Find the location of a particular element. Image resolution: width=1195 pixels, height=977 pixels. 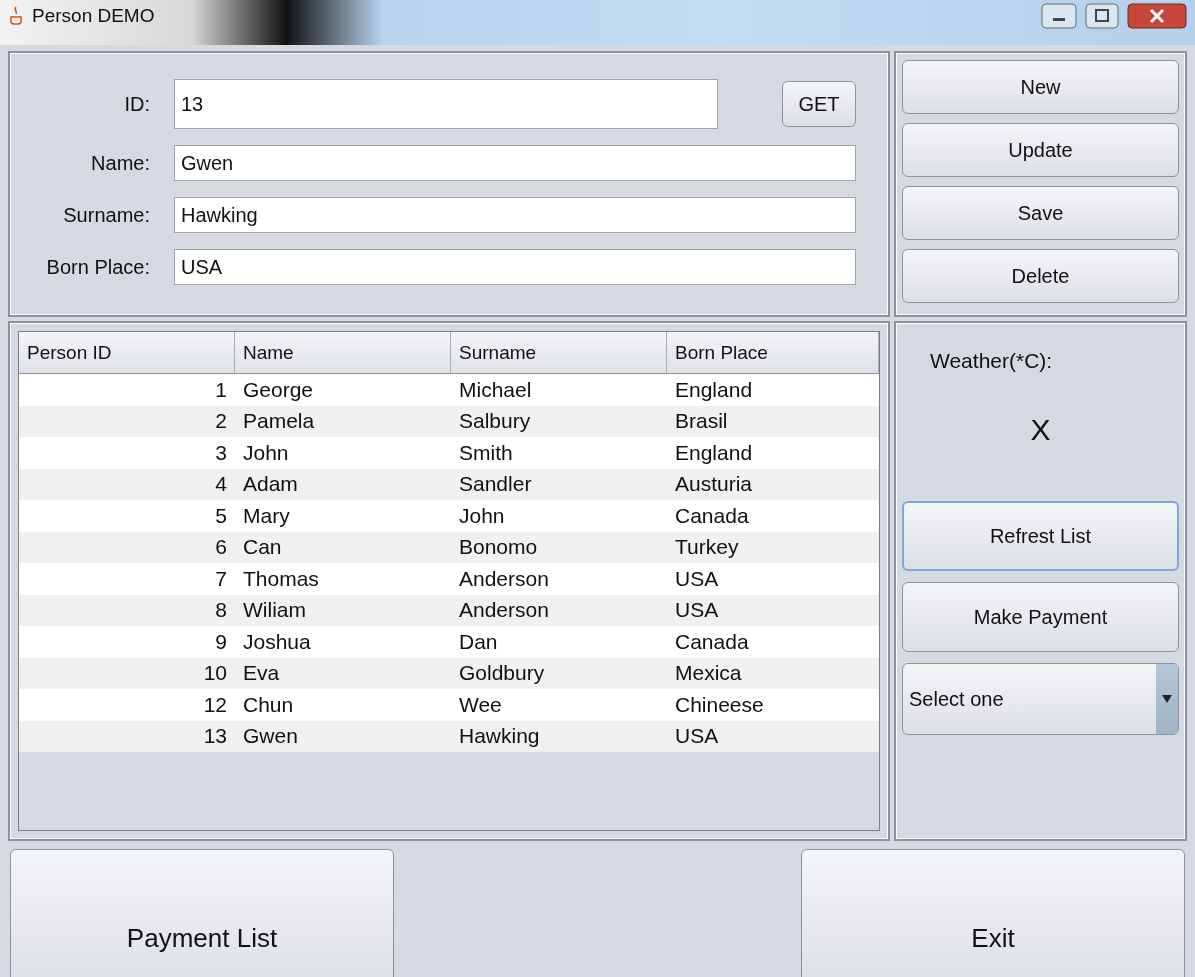

table-cell: 4 is located at coordinates (127, 484).